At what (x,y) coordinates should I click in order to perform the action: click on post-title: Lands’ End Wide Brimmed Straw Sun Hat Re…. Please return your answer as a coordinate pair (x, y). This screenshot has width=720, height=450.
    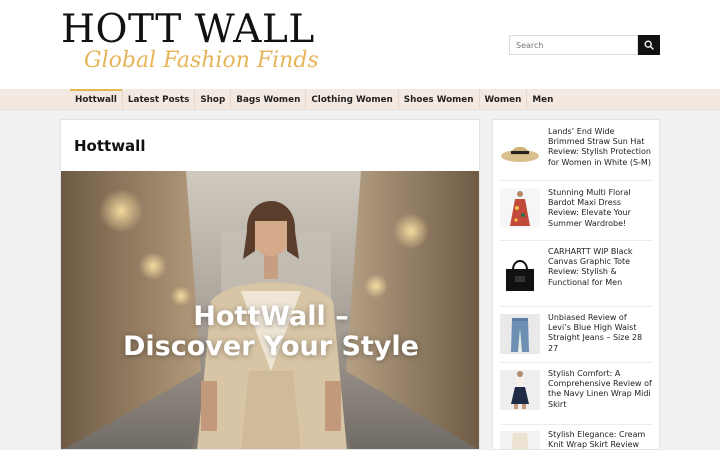
    Looking at the image, I should click on (600, 147).